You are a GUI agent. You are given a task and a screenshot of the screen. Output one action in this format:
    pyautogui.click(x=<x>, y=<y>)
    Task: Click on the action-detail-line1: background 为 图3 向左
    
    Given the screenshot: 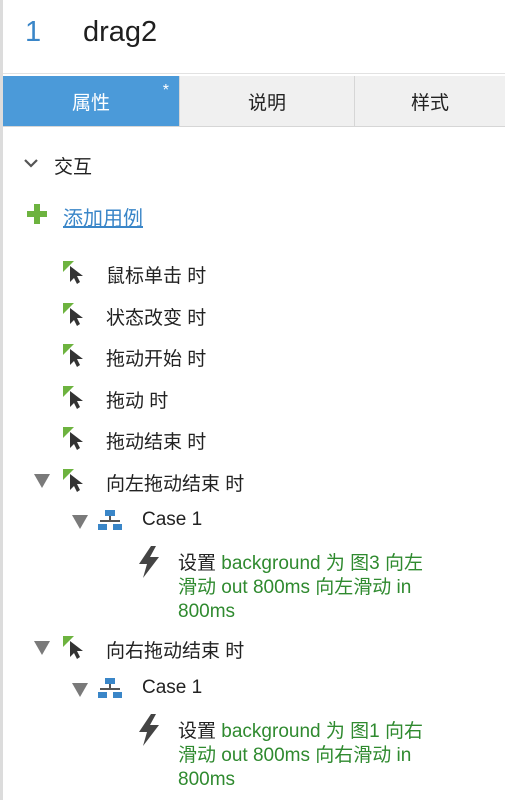 What is the action you would take?
    pyautogui.click(x=322, y=563)
    